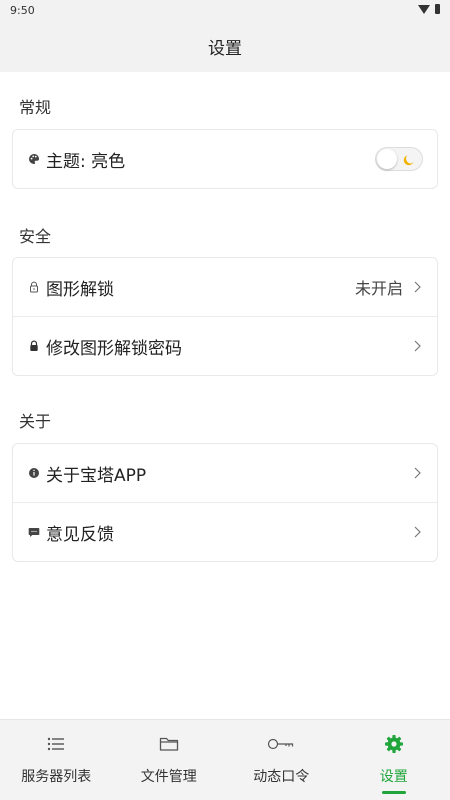  What do you see at coordinates (80, 289) in the screenshot?
I see `pattern-lock-label: 图形解锁` at bounding box center [80, 289].